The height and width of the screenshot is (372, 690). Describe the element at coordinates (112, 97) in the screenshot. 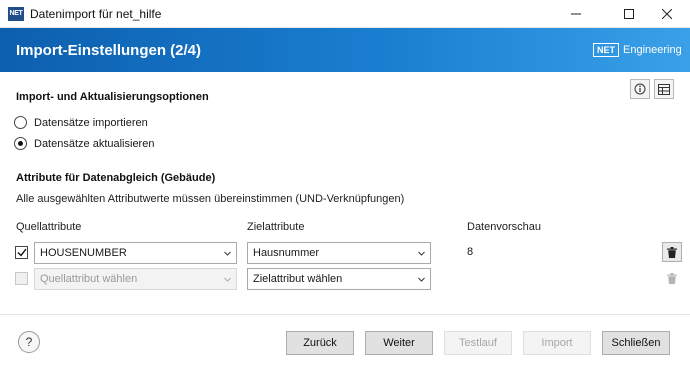

I see `options-section-title: Import- und Aktualisierungsoptionen` at that location.